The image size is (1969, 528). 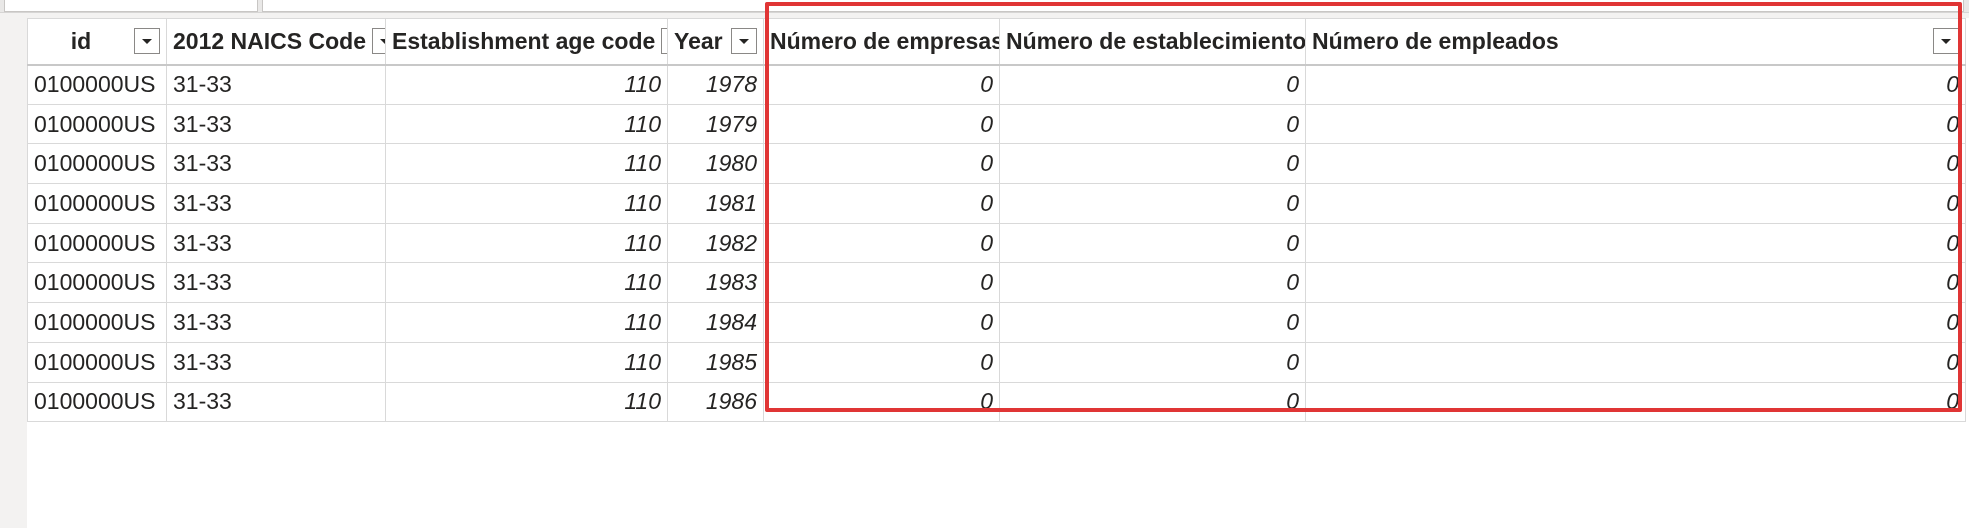 I want to click on table-cell-year: 1980, so click(x=715, y=164).